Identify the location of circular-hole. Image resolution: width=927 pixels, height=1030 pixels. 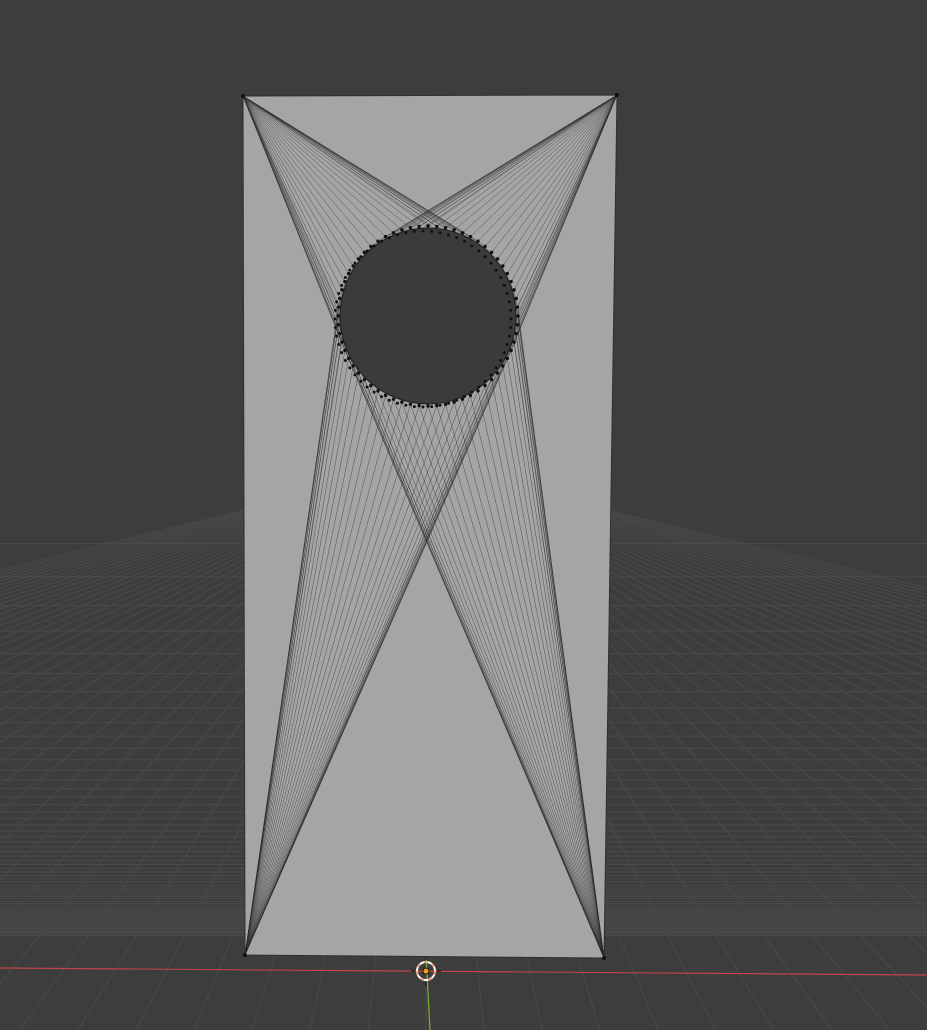
(428, 316).